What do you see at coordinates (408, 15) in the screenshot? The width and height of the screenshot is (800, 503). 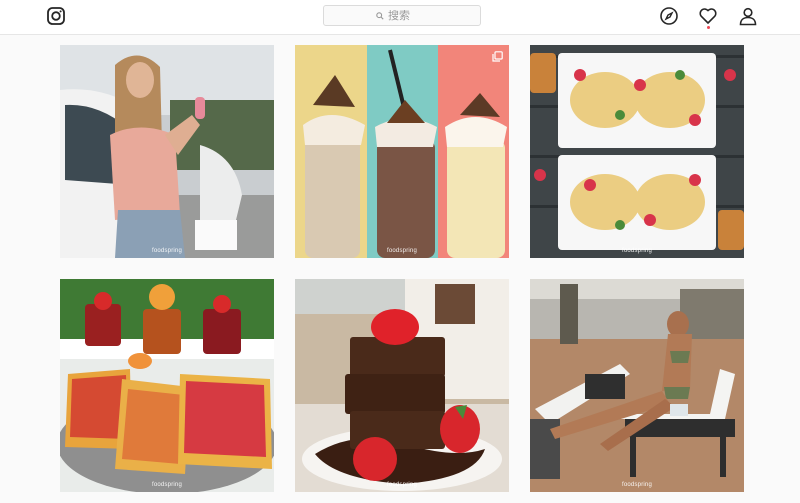 I see `search-input` at bounding box center [408, 15].